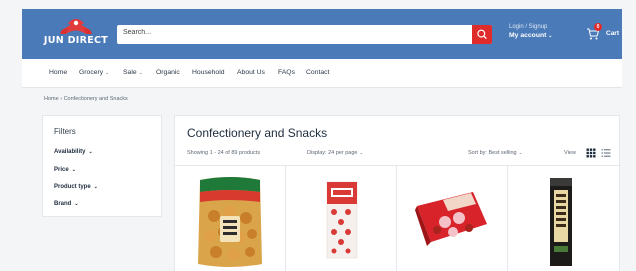  I want to click on account-menu: Login / Signup My account ⌄, so click(530, 31).